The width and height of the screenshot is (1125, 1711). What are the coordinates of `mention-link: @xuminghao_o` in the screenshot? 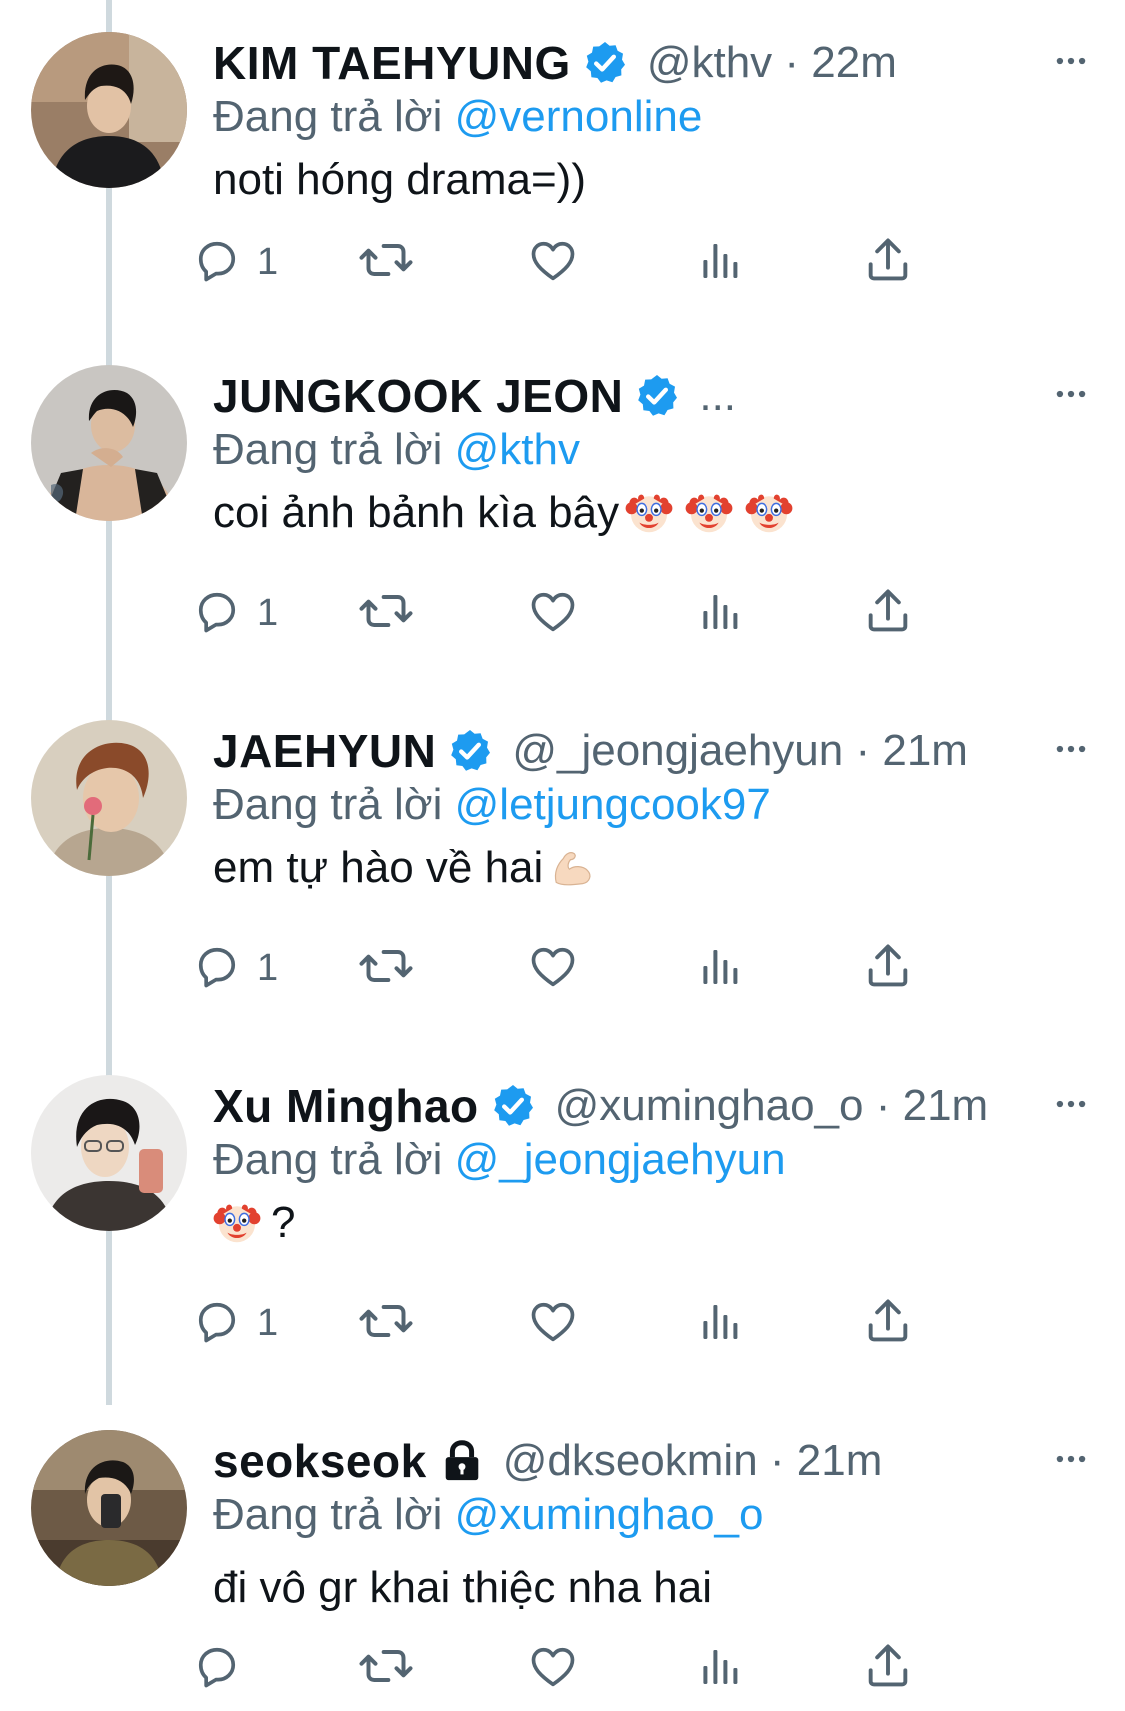 It's located at (609, 1514).